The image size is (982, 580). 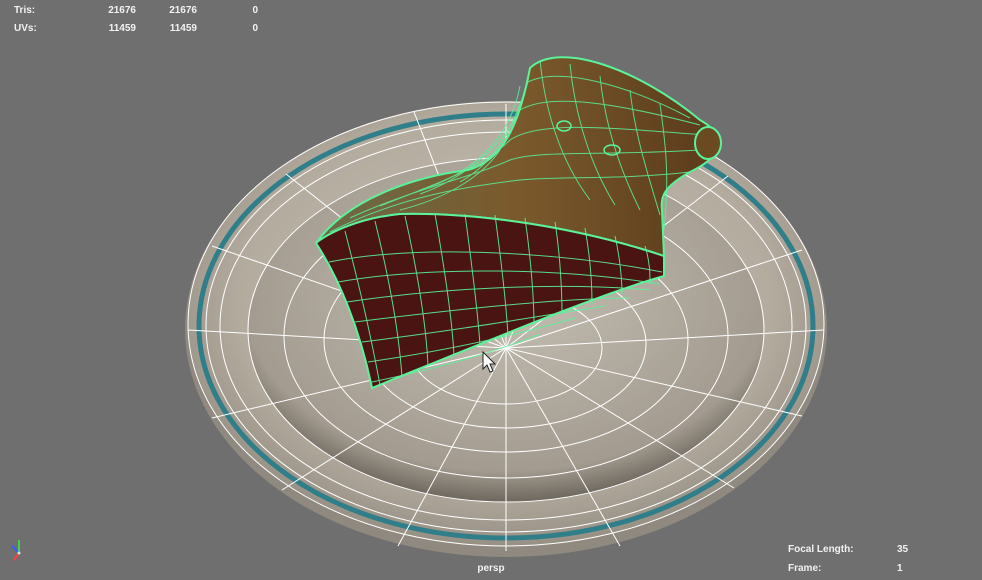 What do you see at coordinates (25, 28) in the screenshot?
I see `hud-uvs-label: UVs:` at bounding box center [25, 28].